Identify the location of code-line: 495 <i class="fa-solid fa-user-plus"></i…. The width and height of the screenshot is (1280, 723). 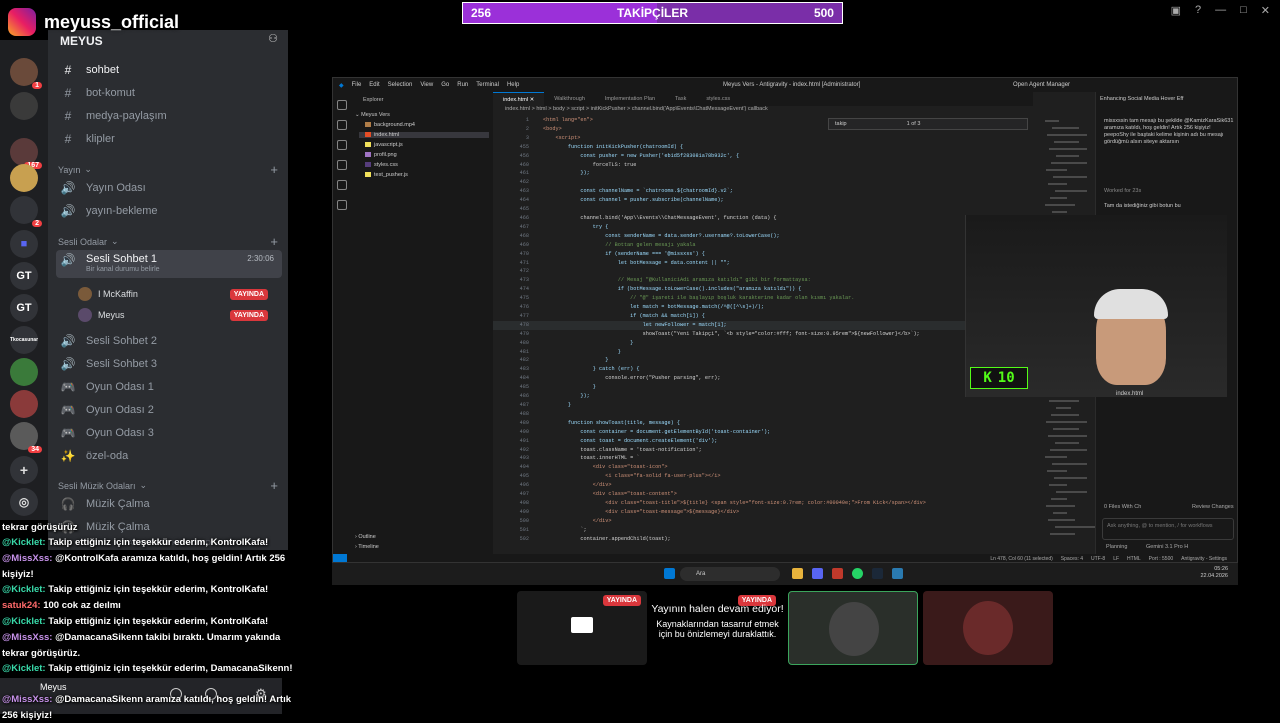
(763, 476).